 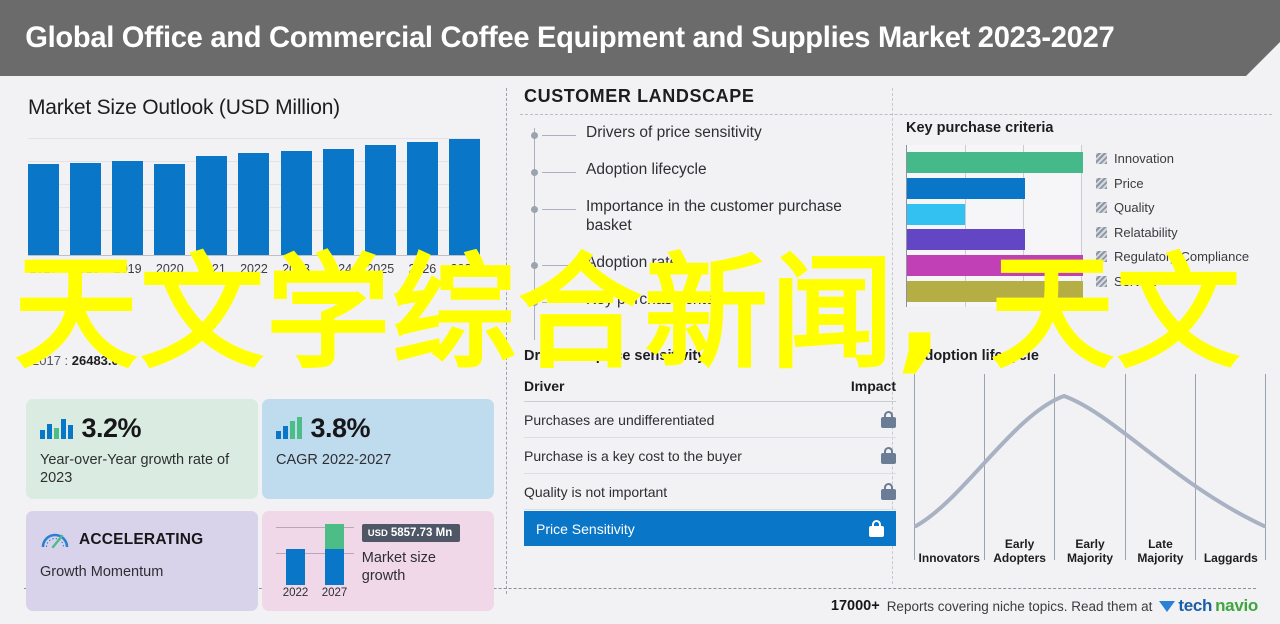 What do you see at coordinates (619, 419) in the screenshot?
I see `driver-label: Purchases are undifferentiated` at bounding box center [619, 419].